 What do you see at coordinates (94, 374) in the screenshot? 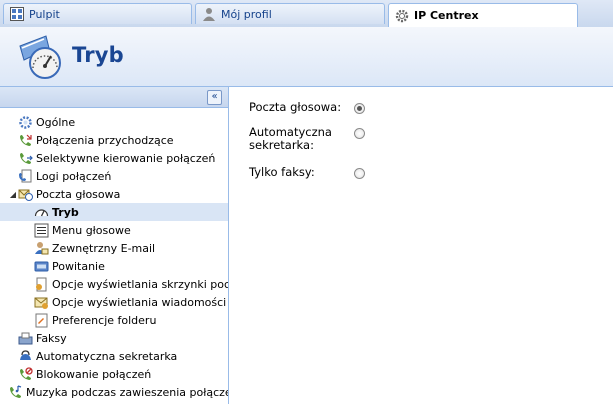
I see `sidebar-item-label: Blokowanie połączeń` at bounding box center [94, 374].